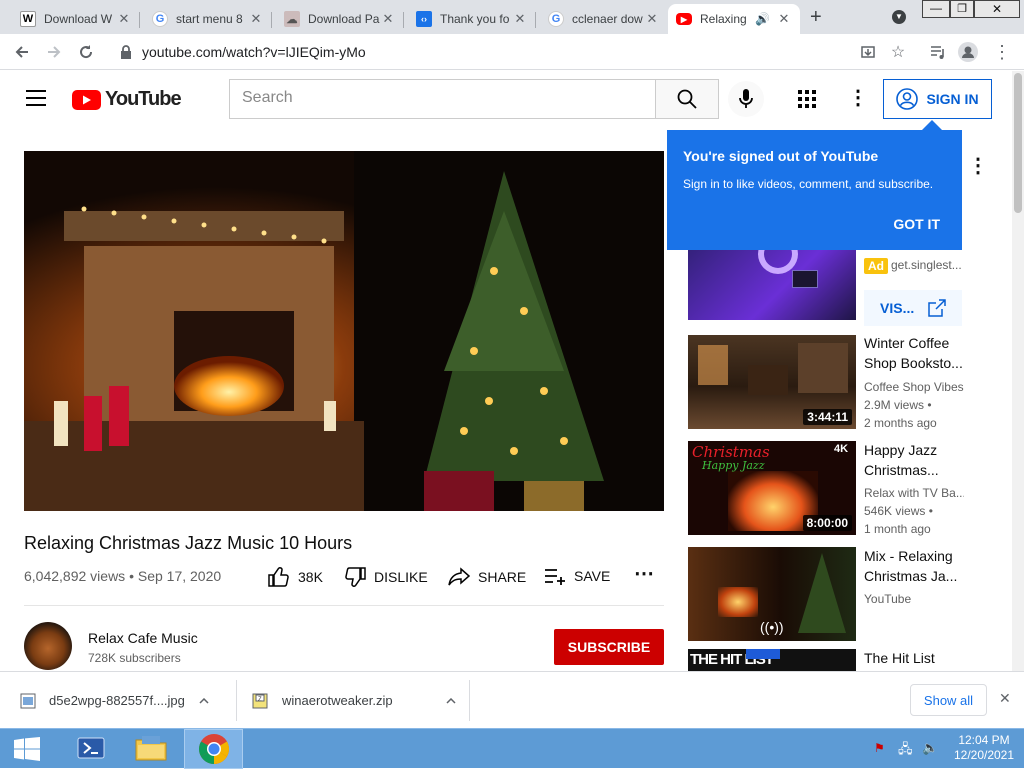 This screenshot has width=1024, height=769. I want to click on file-explorer-icon, so click(151, 748).